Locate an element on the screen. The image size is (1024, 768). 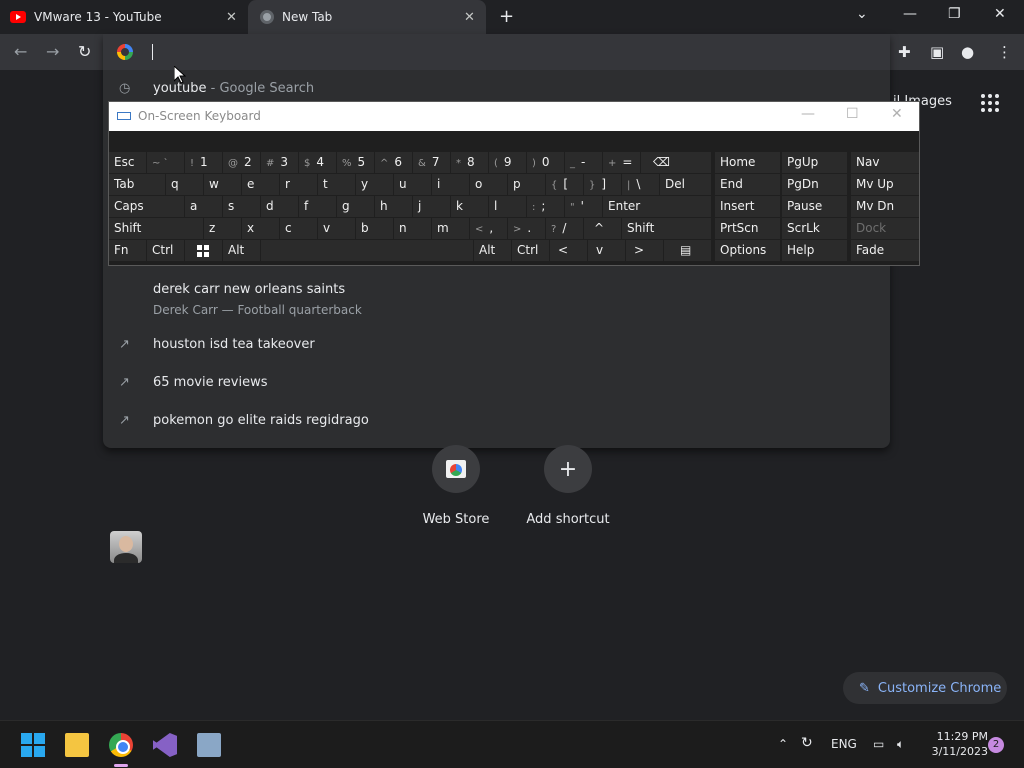
key-semicolon: :; is located at coordinates (545, 206).